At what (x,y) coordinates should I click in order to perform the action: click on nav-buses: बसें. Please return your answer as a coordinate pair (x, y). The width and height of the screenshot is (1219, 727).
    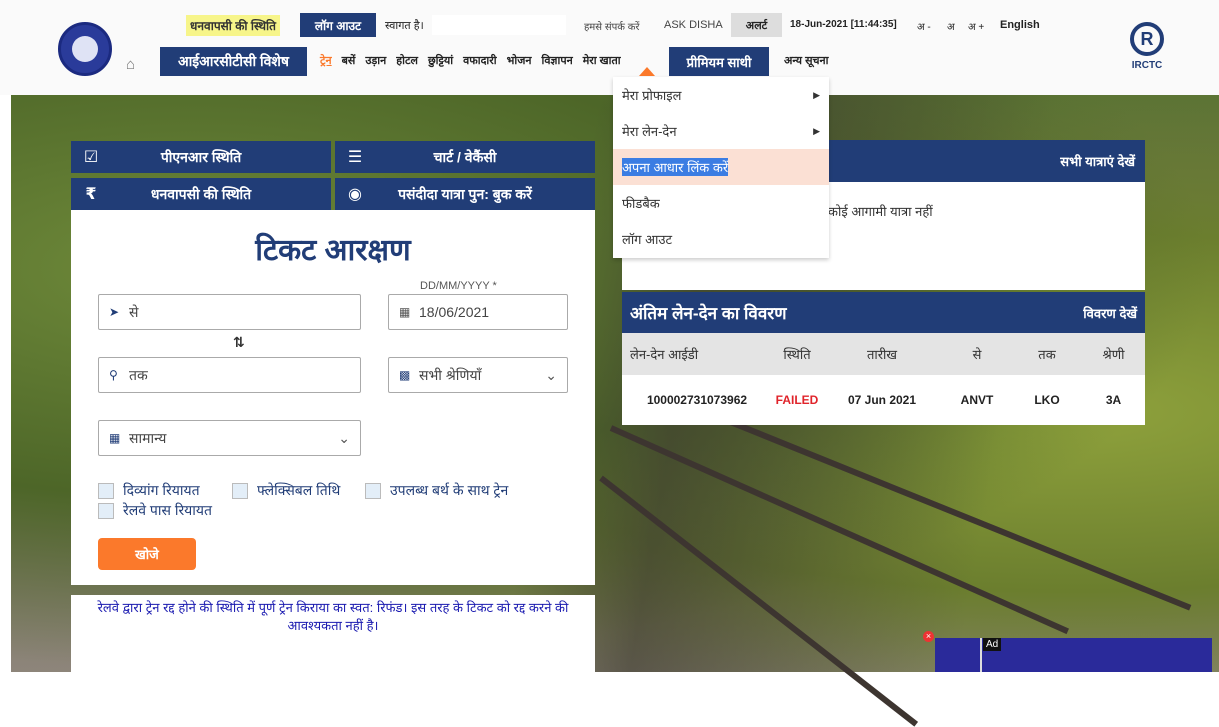
    Looking at the image, I should click on (349, 60).